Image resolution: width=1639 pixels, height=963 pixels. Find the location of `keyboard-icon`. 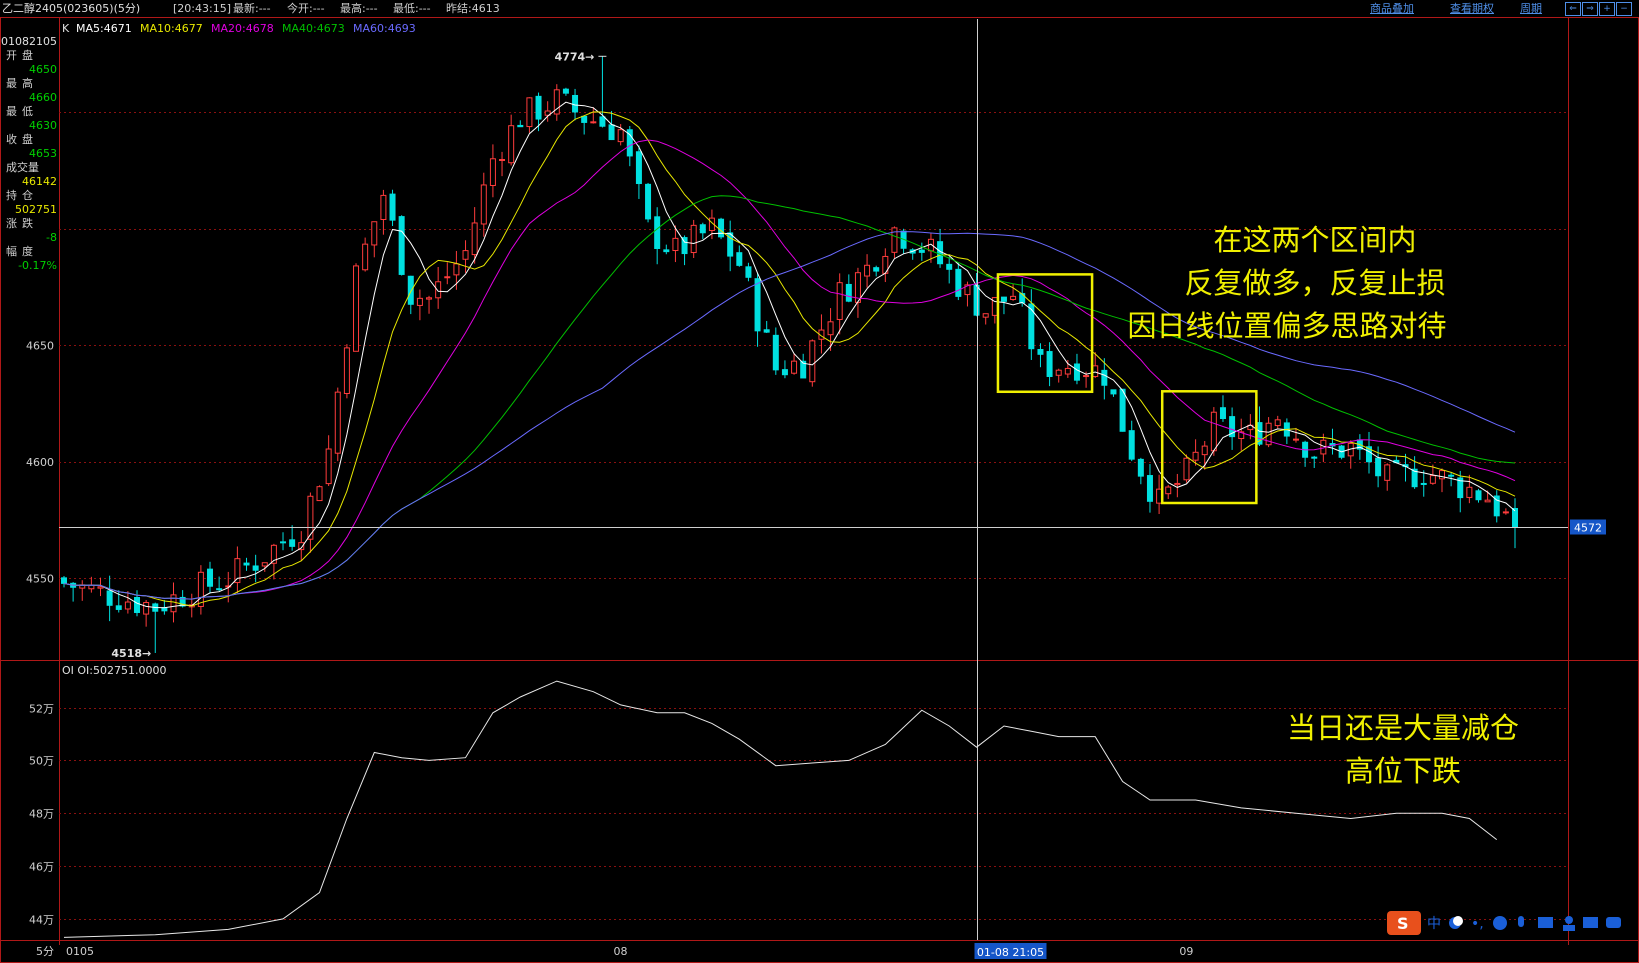

keyboard-icon is located at coordinates (1545, 922).